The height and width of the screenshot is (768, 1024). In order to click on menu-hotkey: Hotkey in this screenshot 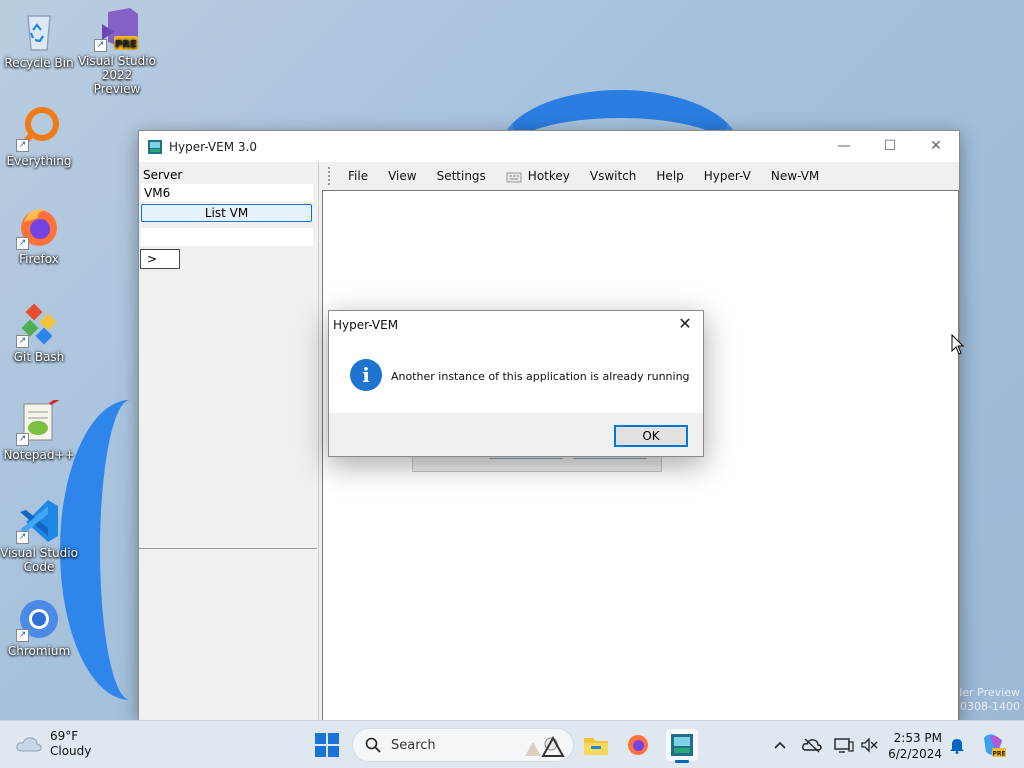, I will do `click(538, 176)`.